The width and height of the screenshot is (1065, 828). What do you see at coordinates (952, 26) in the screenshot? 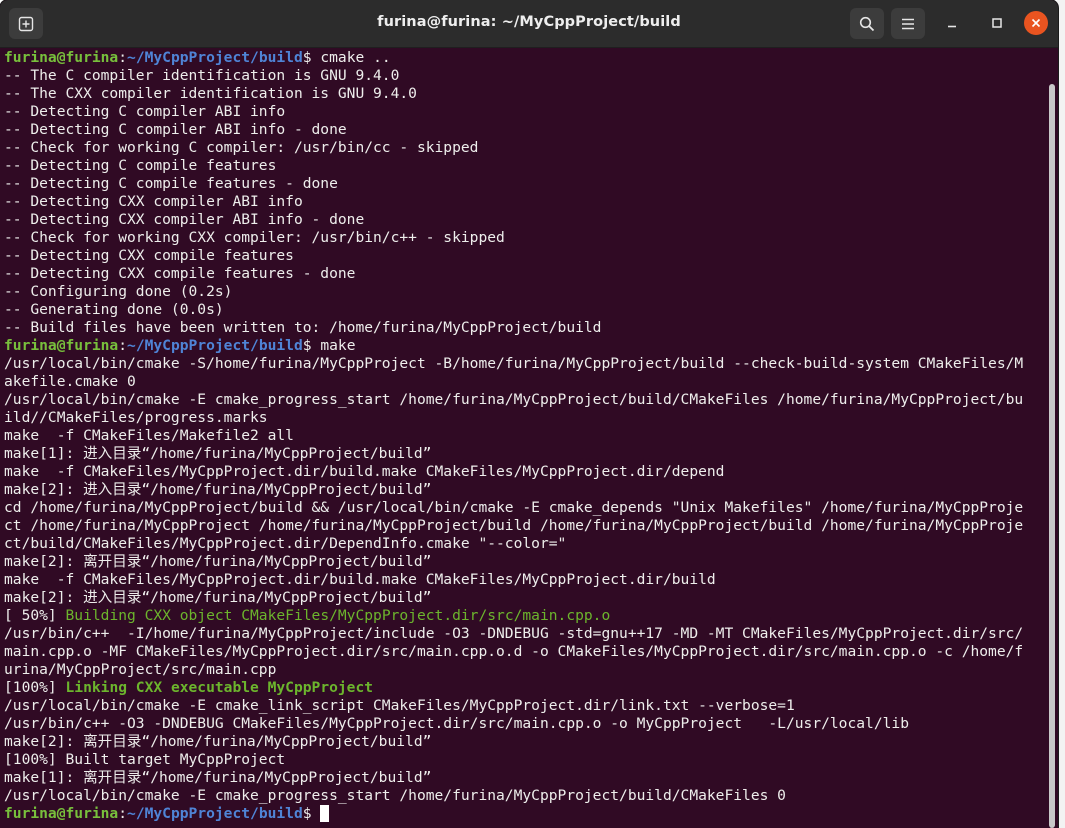
I see `minimize-icon` at bounding box center [952, 26].